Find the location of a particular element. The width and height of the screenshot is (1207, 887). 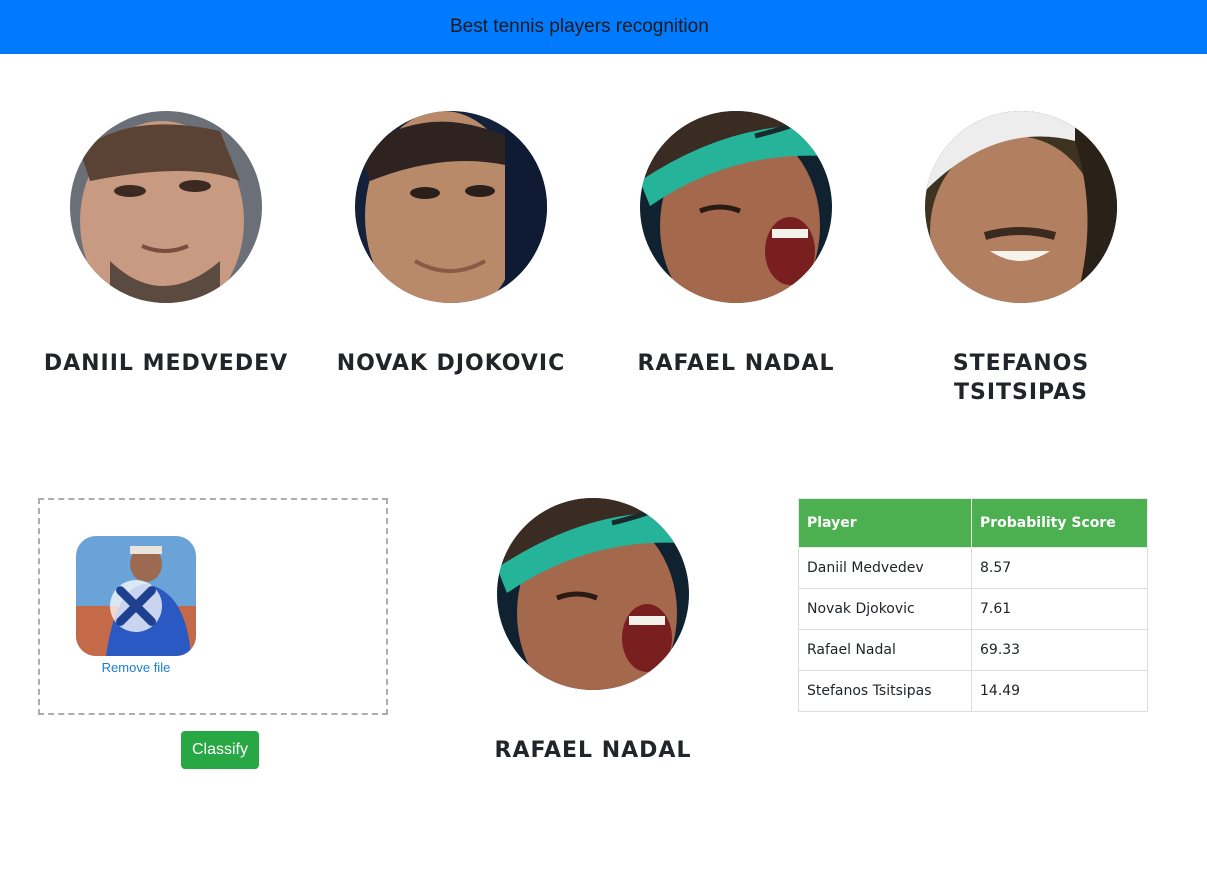

table-row: Rafael Nadal 69.33 is located at coordinates (973, 650).